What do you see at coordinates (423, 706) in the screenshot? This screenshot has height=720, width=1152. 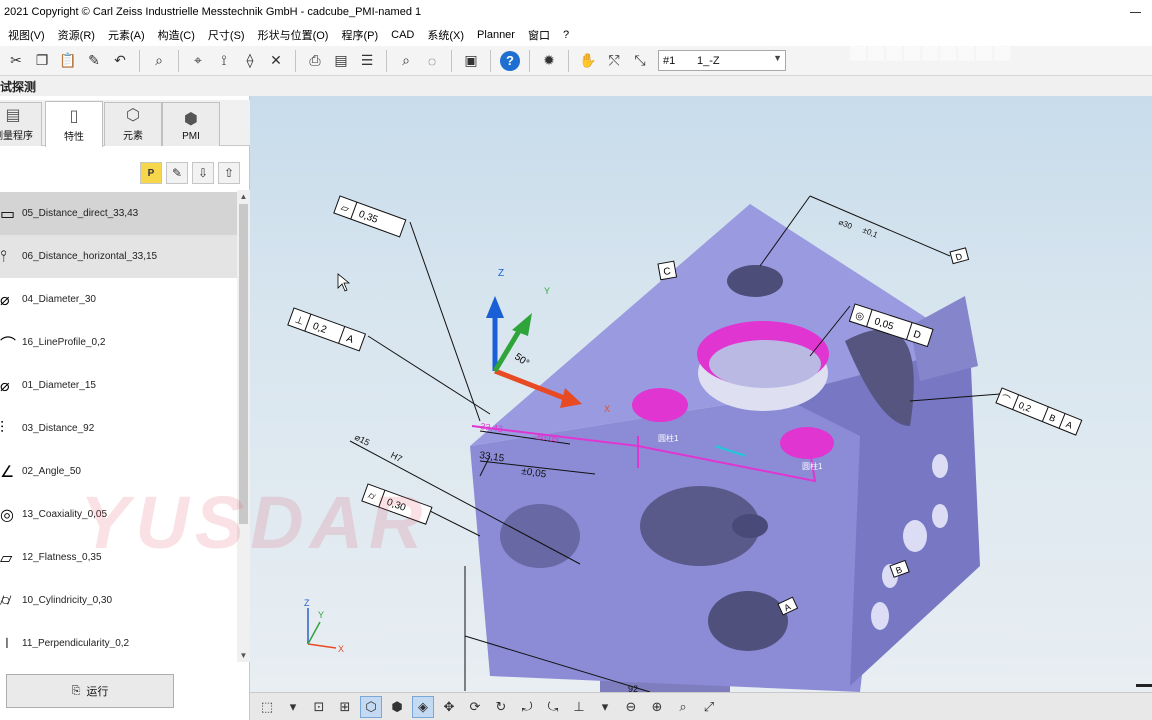 I see `shaded-icon: ◈` at bounding box center [423, 706].